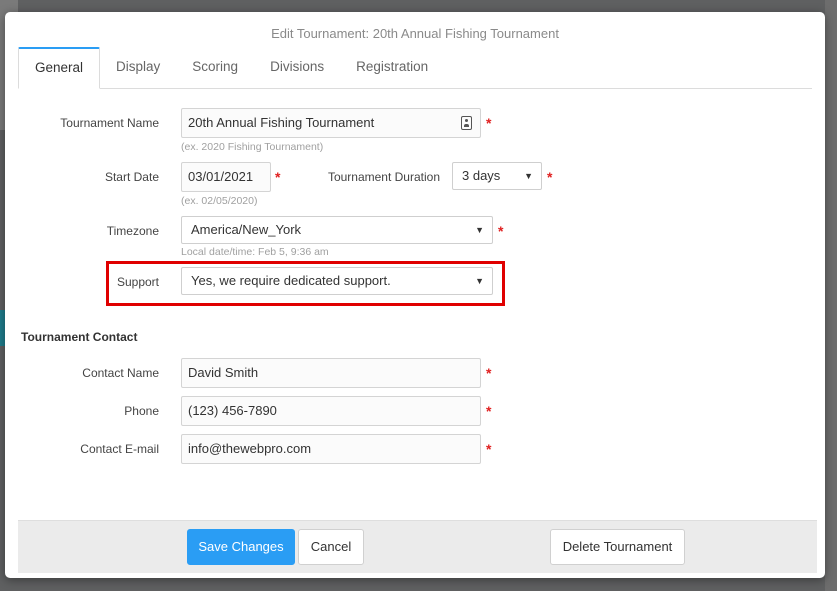 The width and height of the screenshot is (837, 591). Describe the element at coordinates (466, 123) in the screenshot. I see `contact-card-icon` at that location.